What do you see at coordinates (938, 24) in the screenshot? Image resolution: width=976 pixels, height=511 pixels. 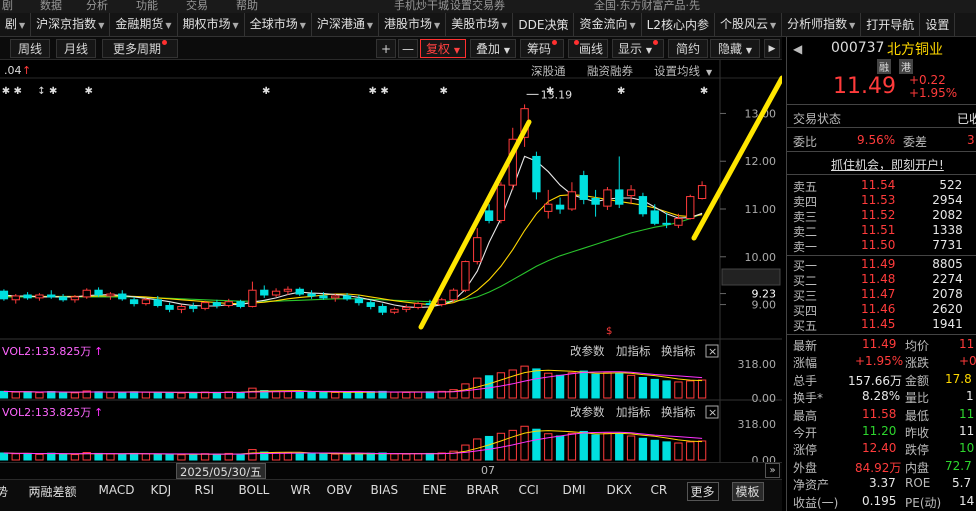 I see `nav-item: 设置` at bounding box center [938, 24].